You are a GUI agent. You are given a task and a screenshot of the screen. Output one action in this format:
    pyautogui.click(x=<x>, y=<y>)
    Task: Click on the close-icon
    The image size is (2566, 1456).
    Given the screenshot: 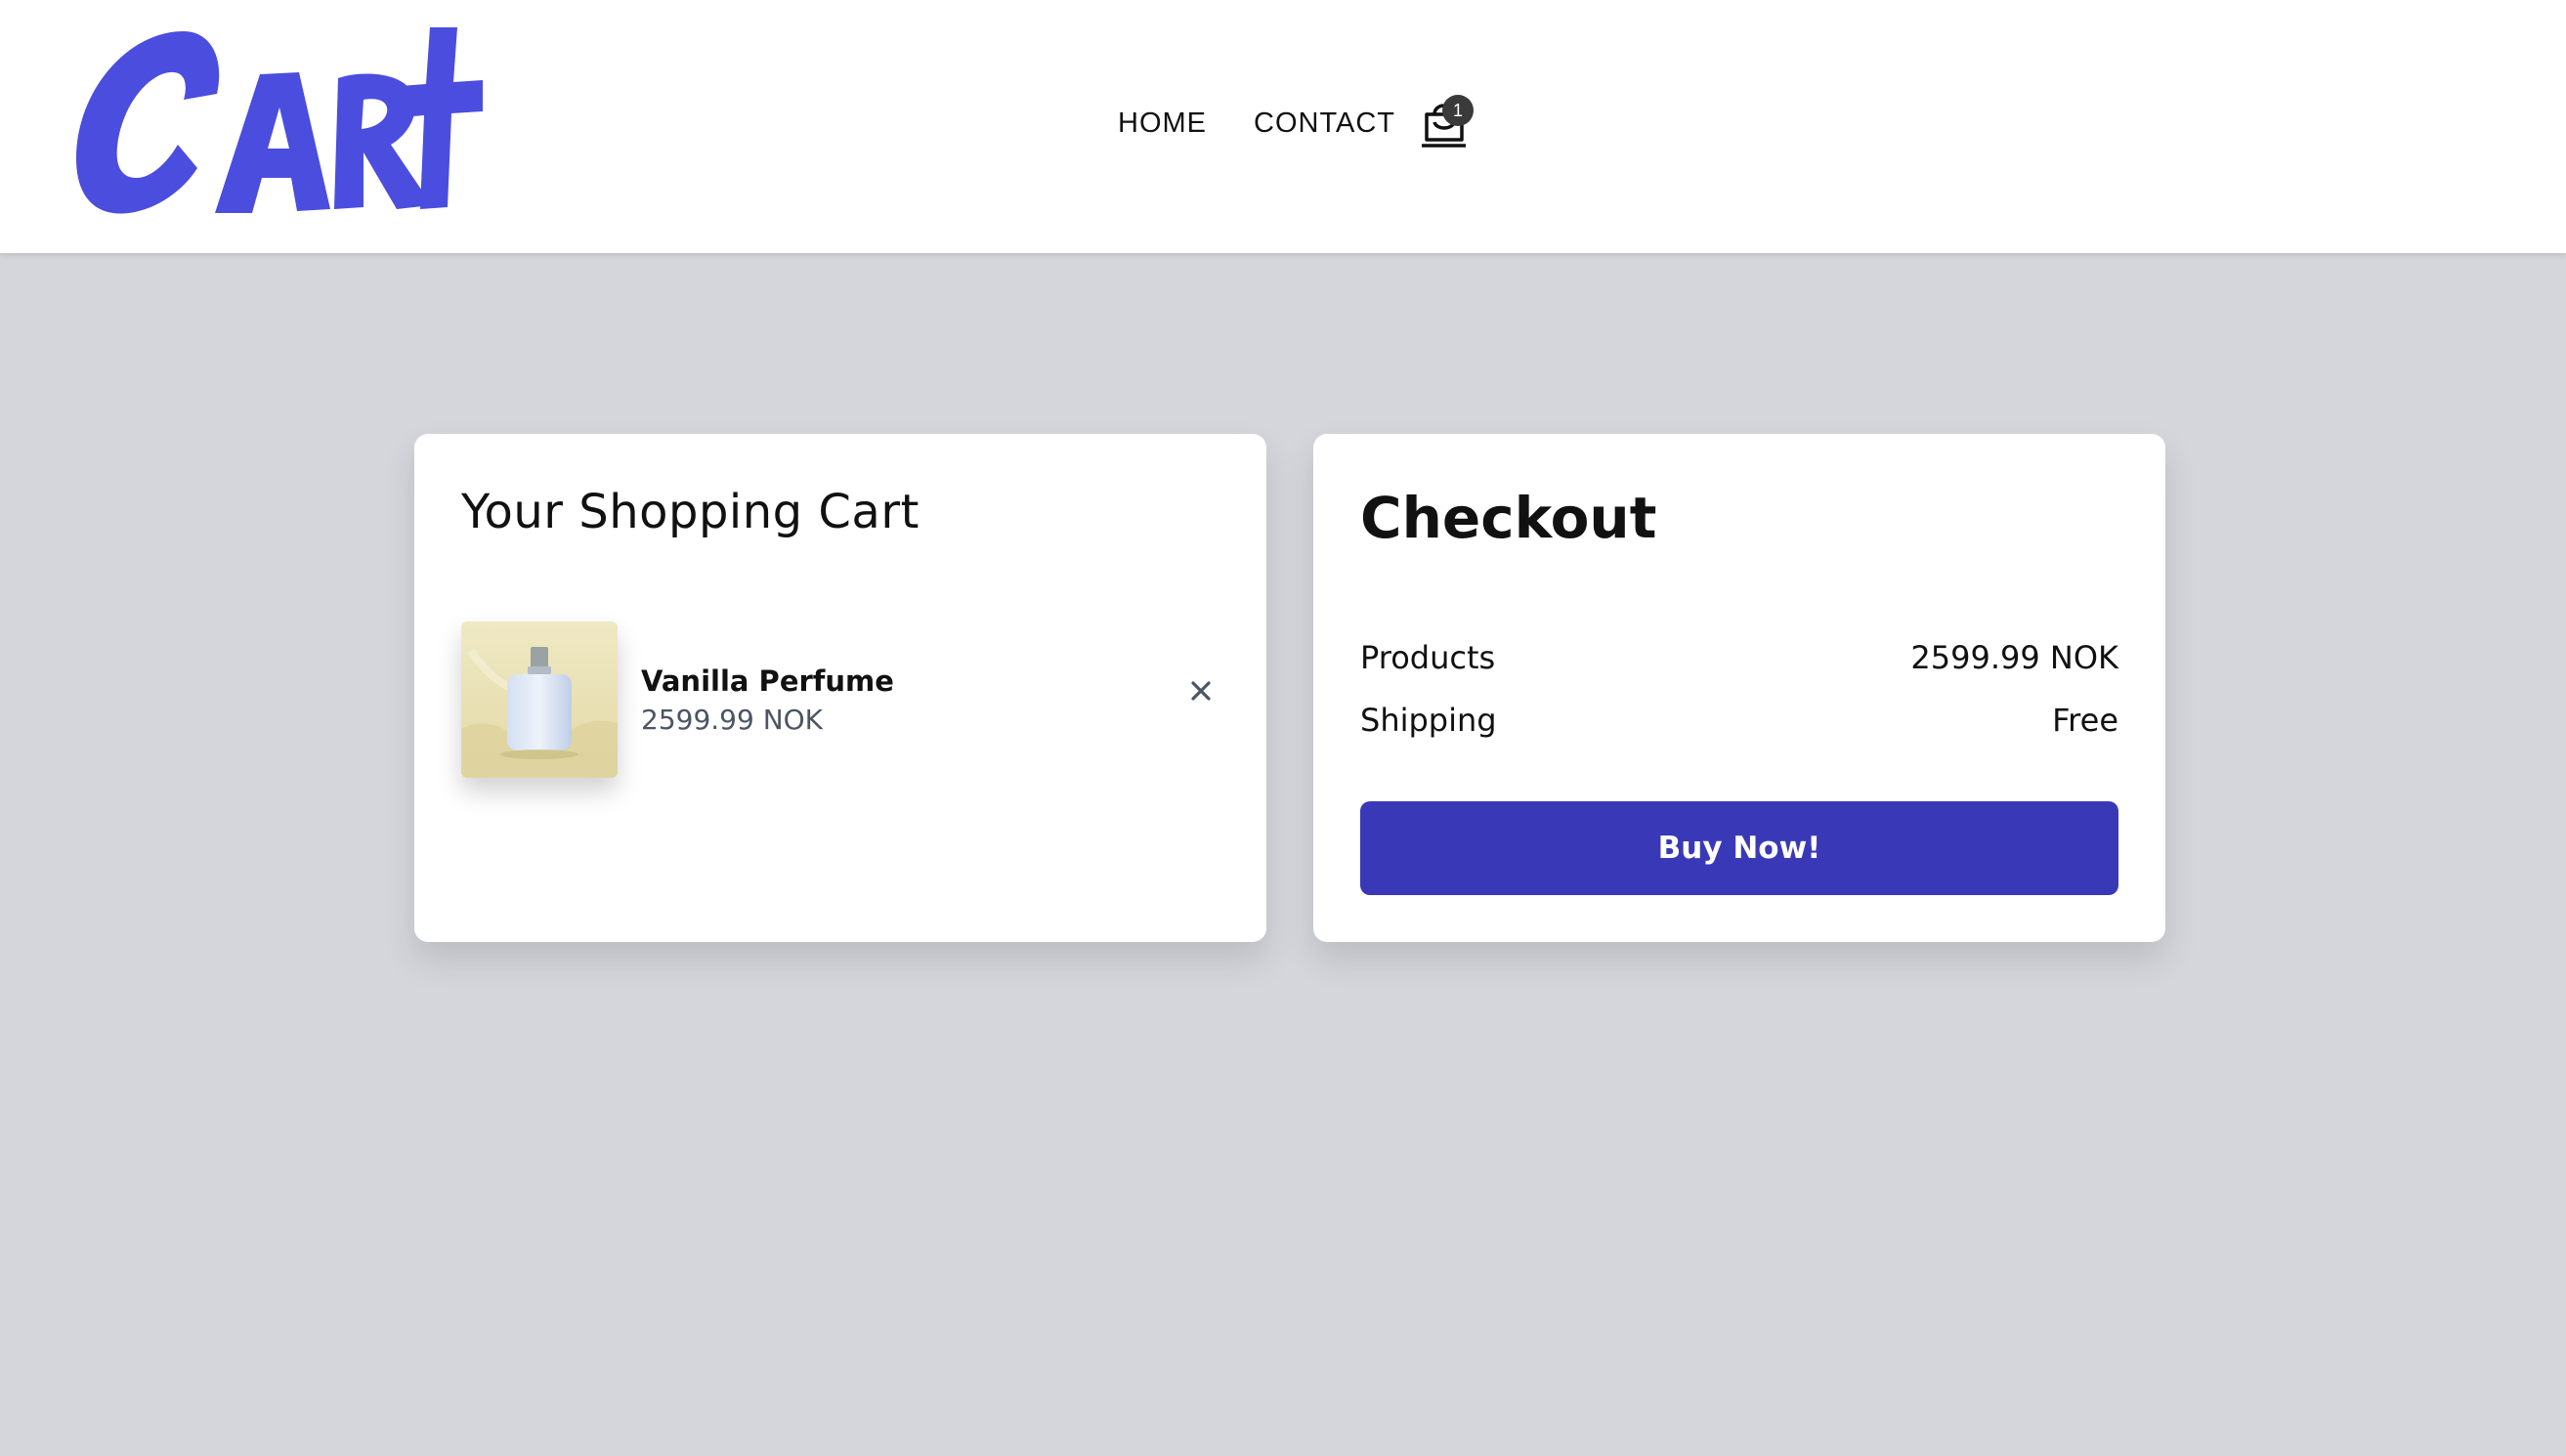 What is the action you would take?
    pyautogui.click(x=1201, y=691)
    